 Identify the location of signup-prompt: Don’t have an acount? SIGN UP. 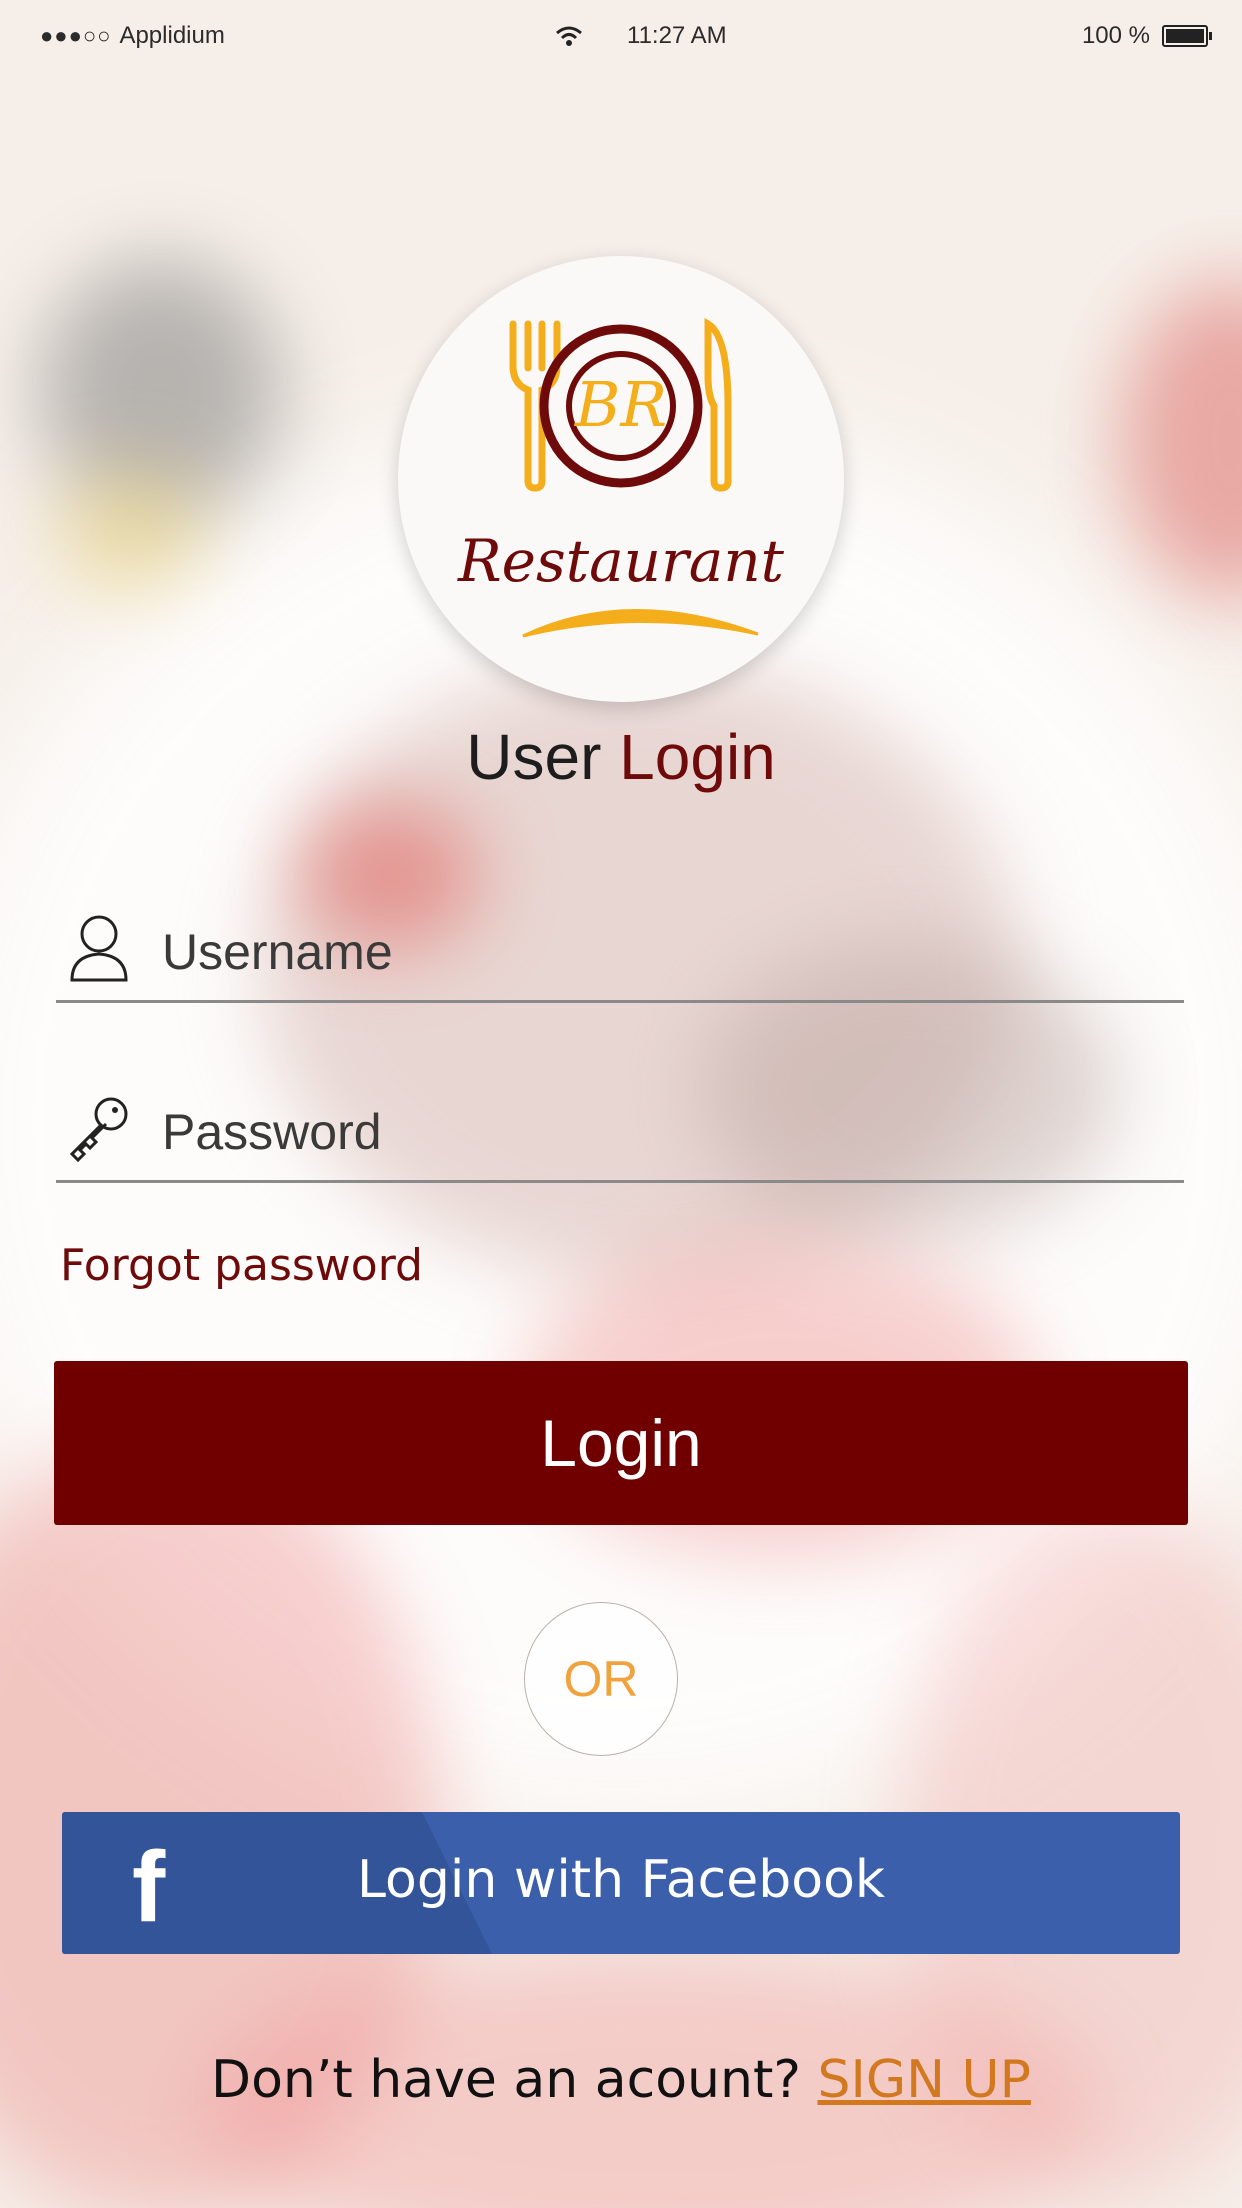
(621, 2080).